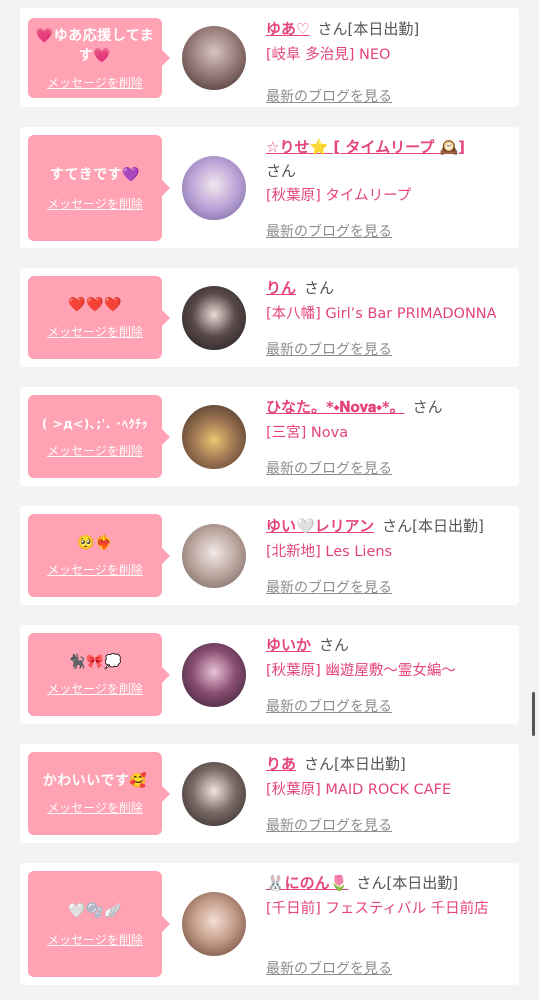 Image resolution: width=539 pixels, height=1000 pixels. I want to click on cast-name-link: ☆りせ⭐ [ タイムリープ 🕰️], so click(365, 147).